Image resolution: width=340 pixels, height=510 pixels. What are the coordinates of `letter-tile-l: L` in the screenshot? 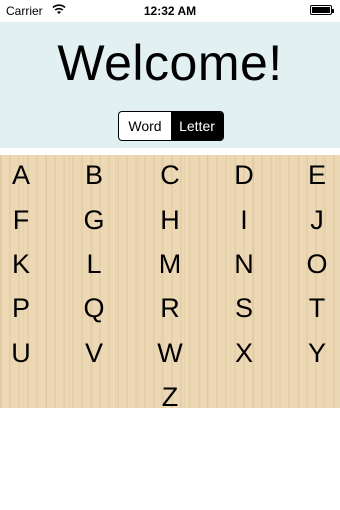 It's located at (94, 264).